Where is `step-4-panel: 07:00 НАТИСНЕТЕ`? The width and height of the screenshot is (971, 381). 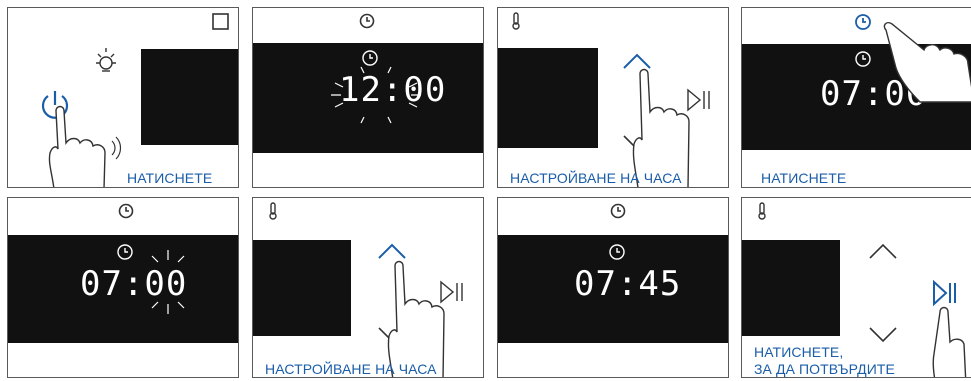
step-4-panel: 07:00 НАТИСНЕТЕ is located at coordinates (856, 97).